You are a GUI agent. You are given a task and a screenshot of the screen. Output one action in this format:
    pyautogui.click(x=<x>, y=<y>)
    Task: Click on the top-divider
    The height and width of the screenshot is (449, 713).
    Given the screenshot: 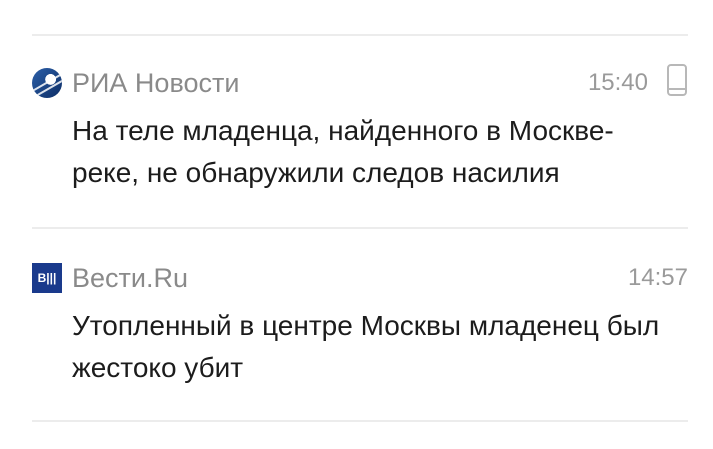 What is the action you would take?
    pyautogui.click(x=360, y=35)
    